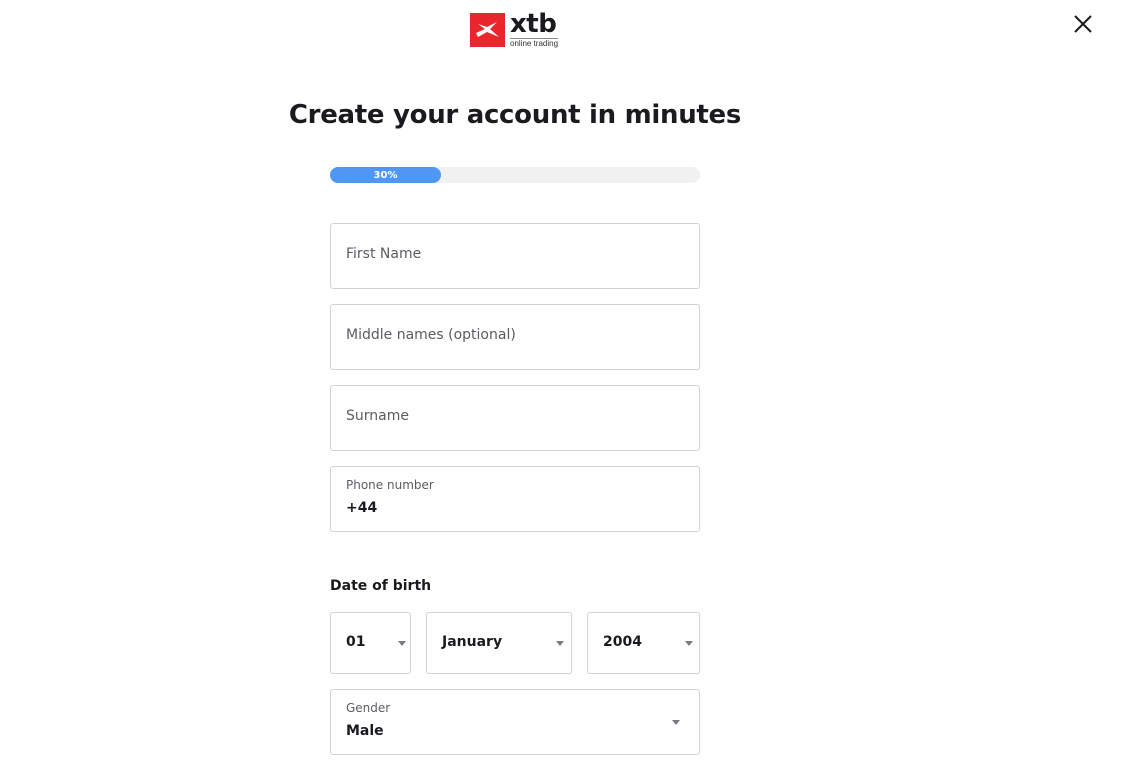  I want to click on middle-names-field: Middle names (optional), so click(515, 337).